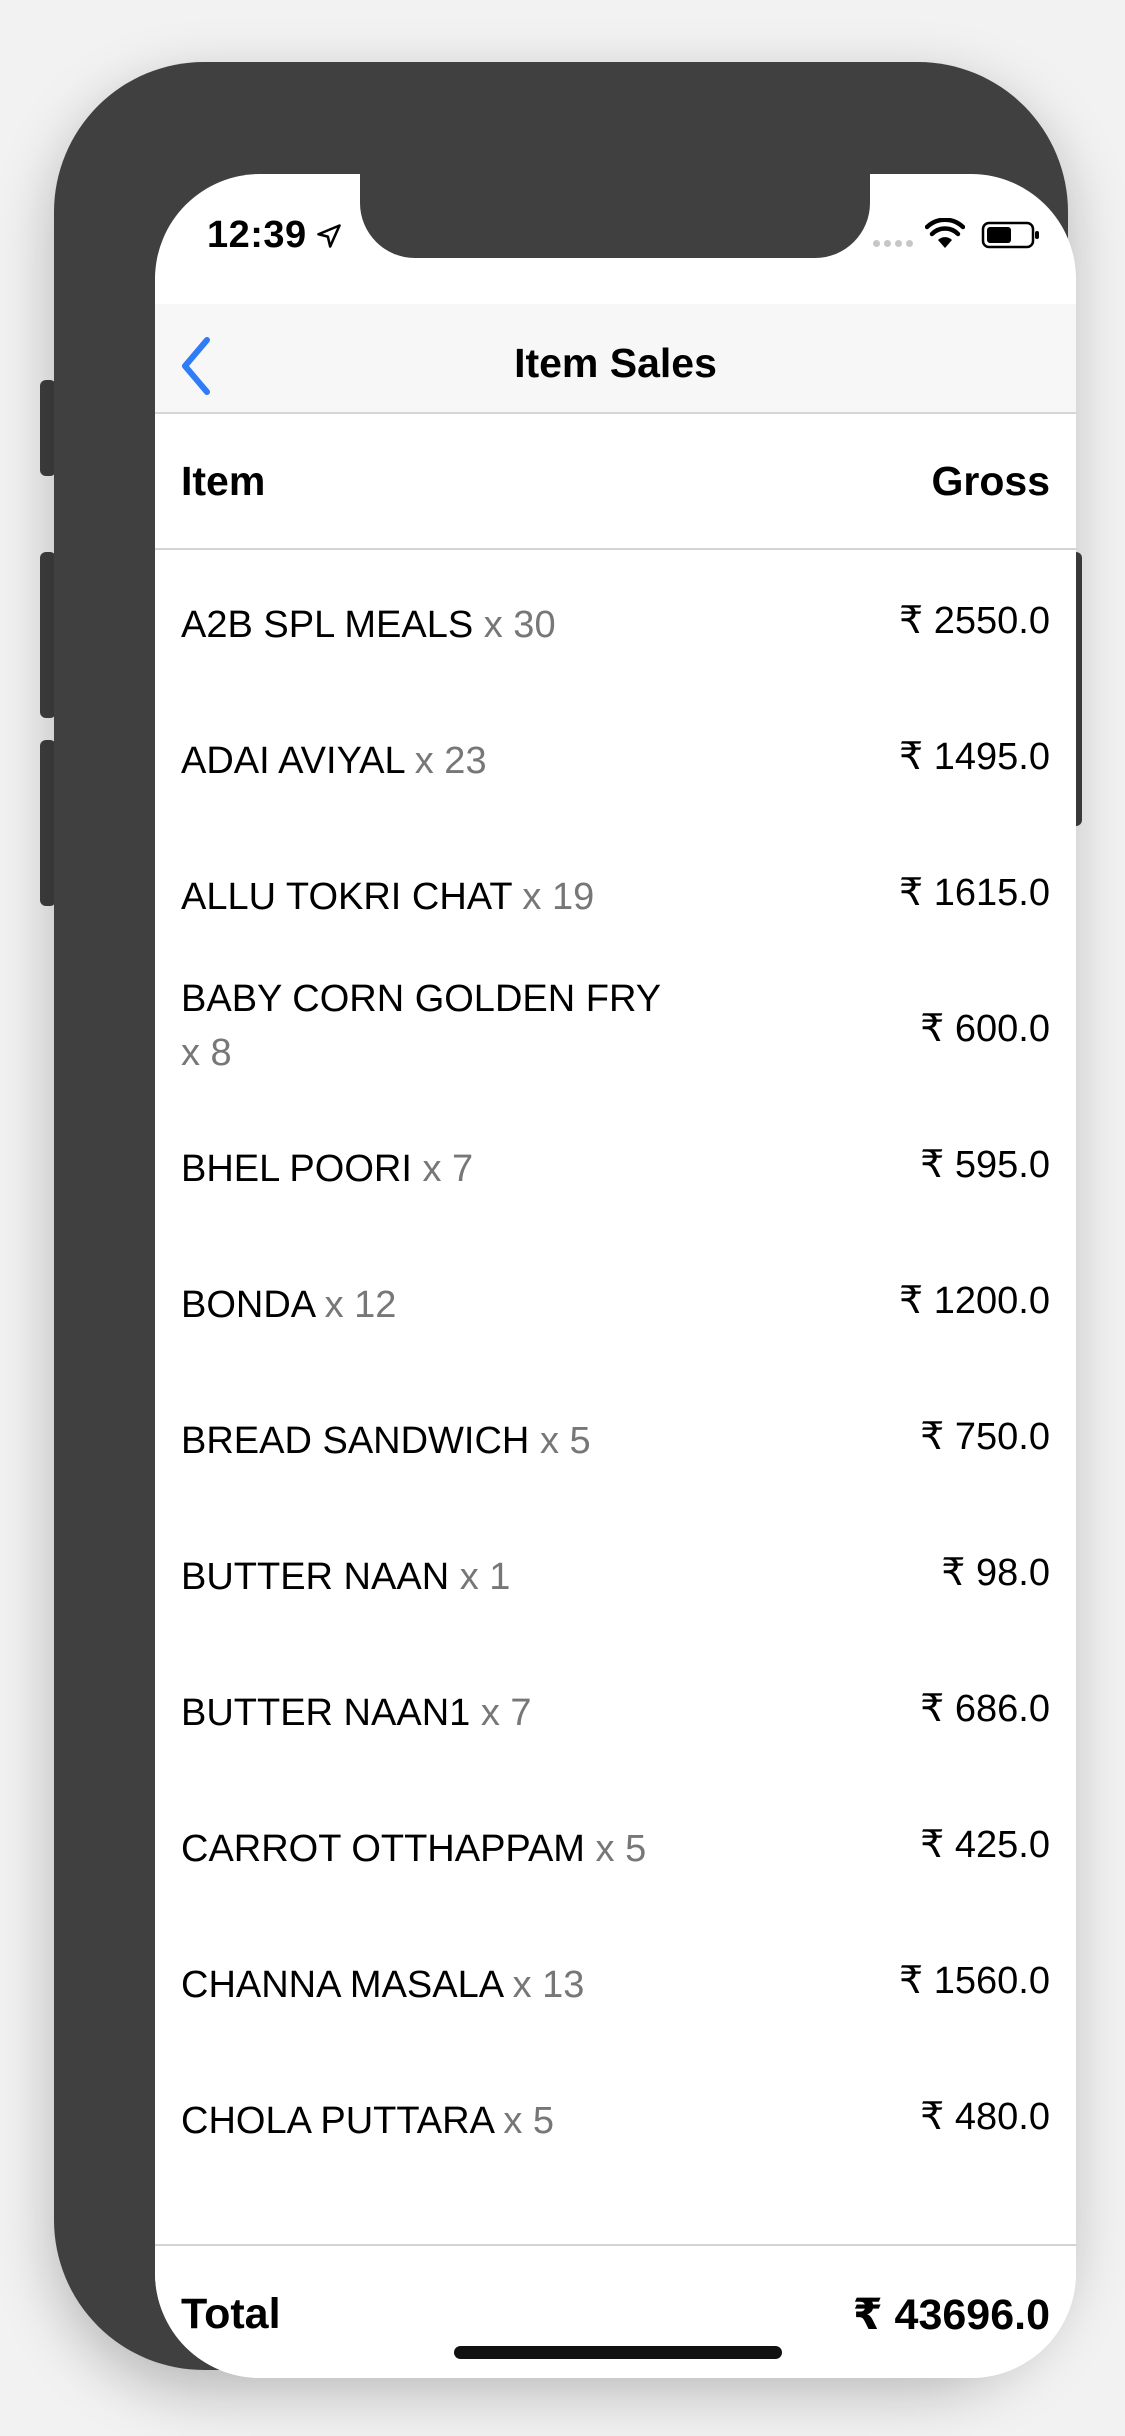 This screenshot has width=1125, height=2436. What do you see at coordinates (519, 625) in the screenshot?
I see `item-quantity: x 30` at bounding box center [519, 625].